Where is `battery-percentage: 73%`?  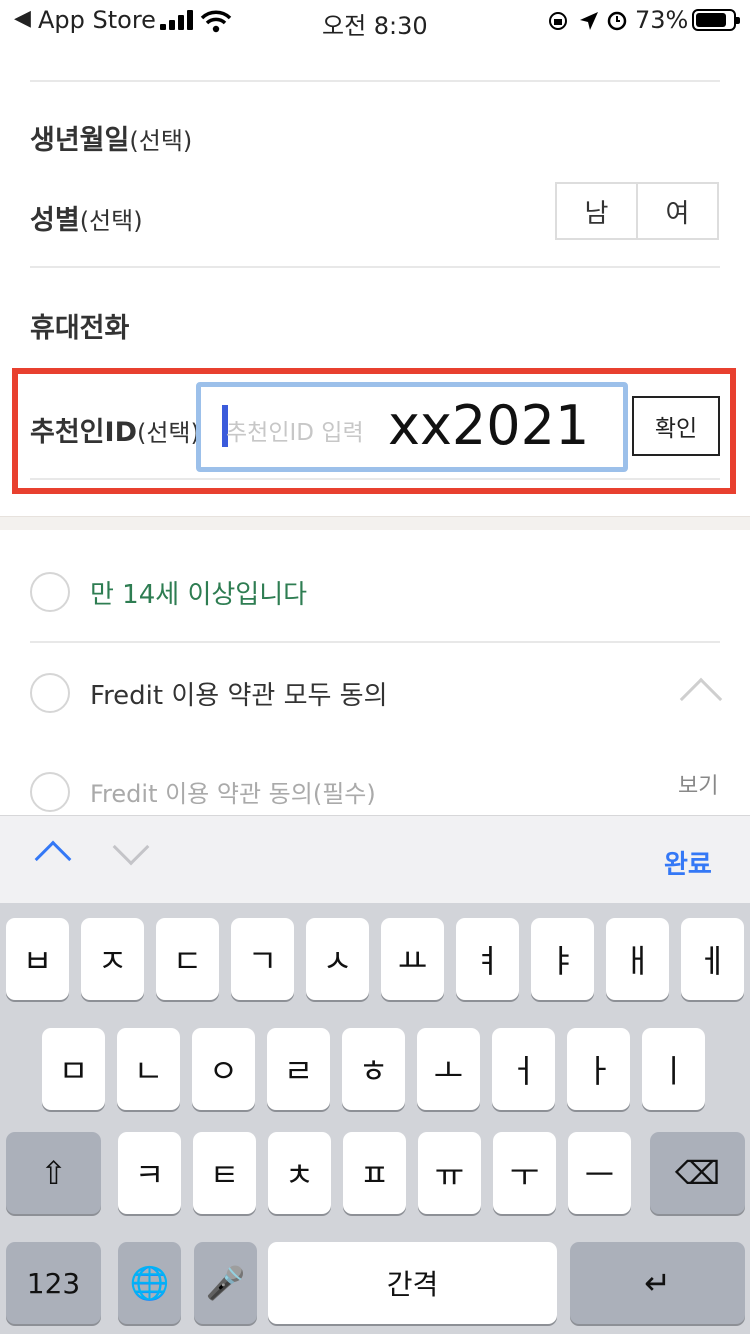 battery-percentage: 73% is located at coordinates (662, 20).